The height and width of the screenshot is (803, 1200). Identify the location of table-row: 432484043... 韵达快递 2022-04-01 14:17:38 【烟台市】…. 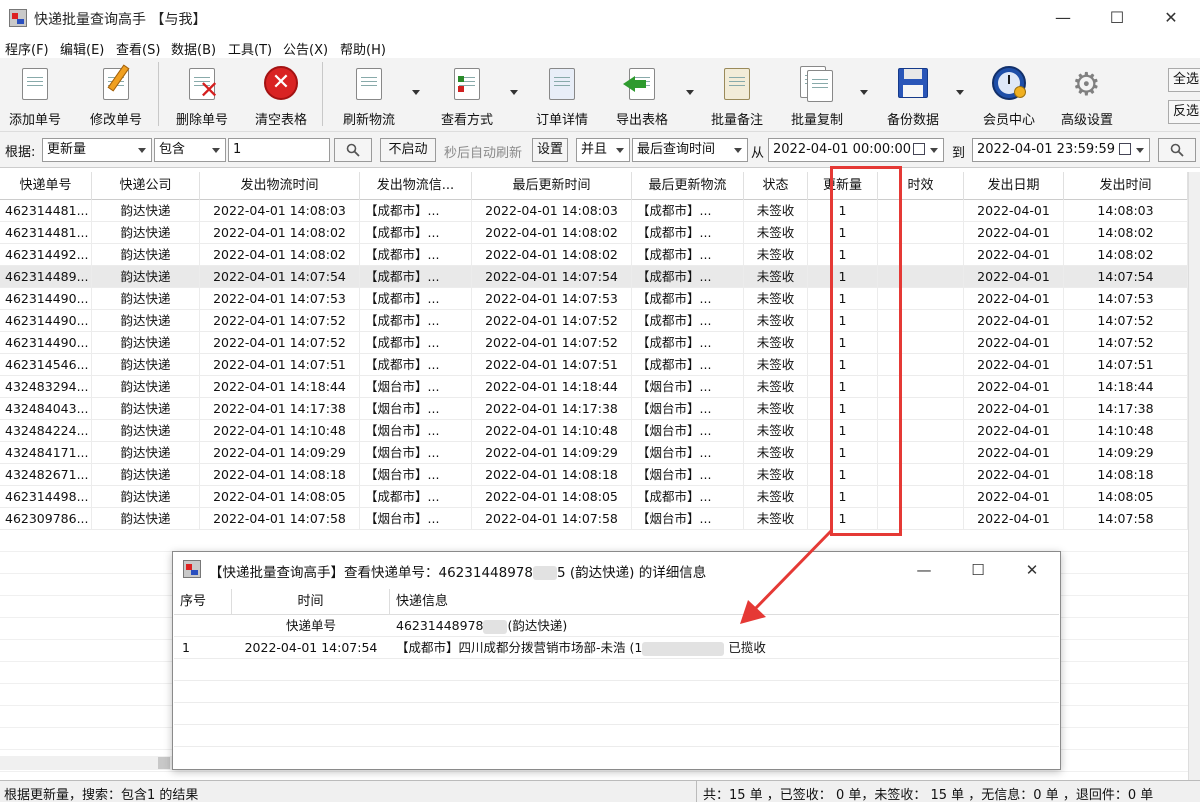
(594, 409).